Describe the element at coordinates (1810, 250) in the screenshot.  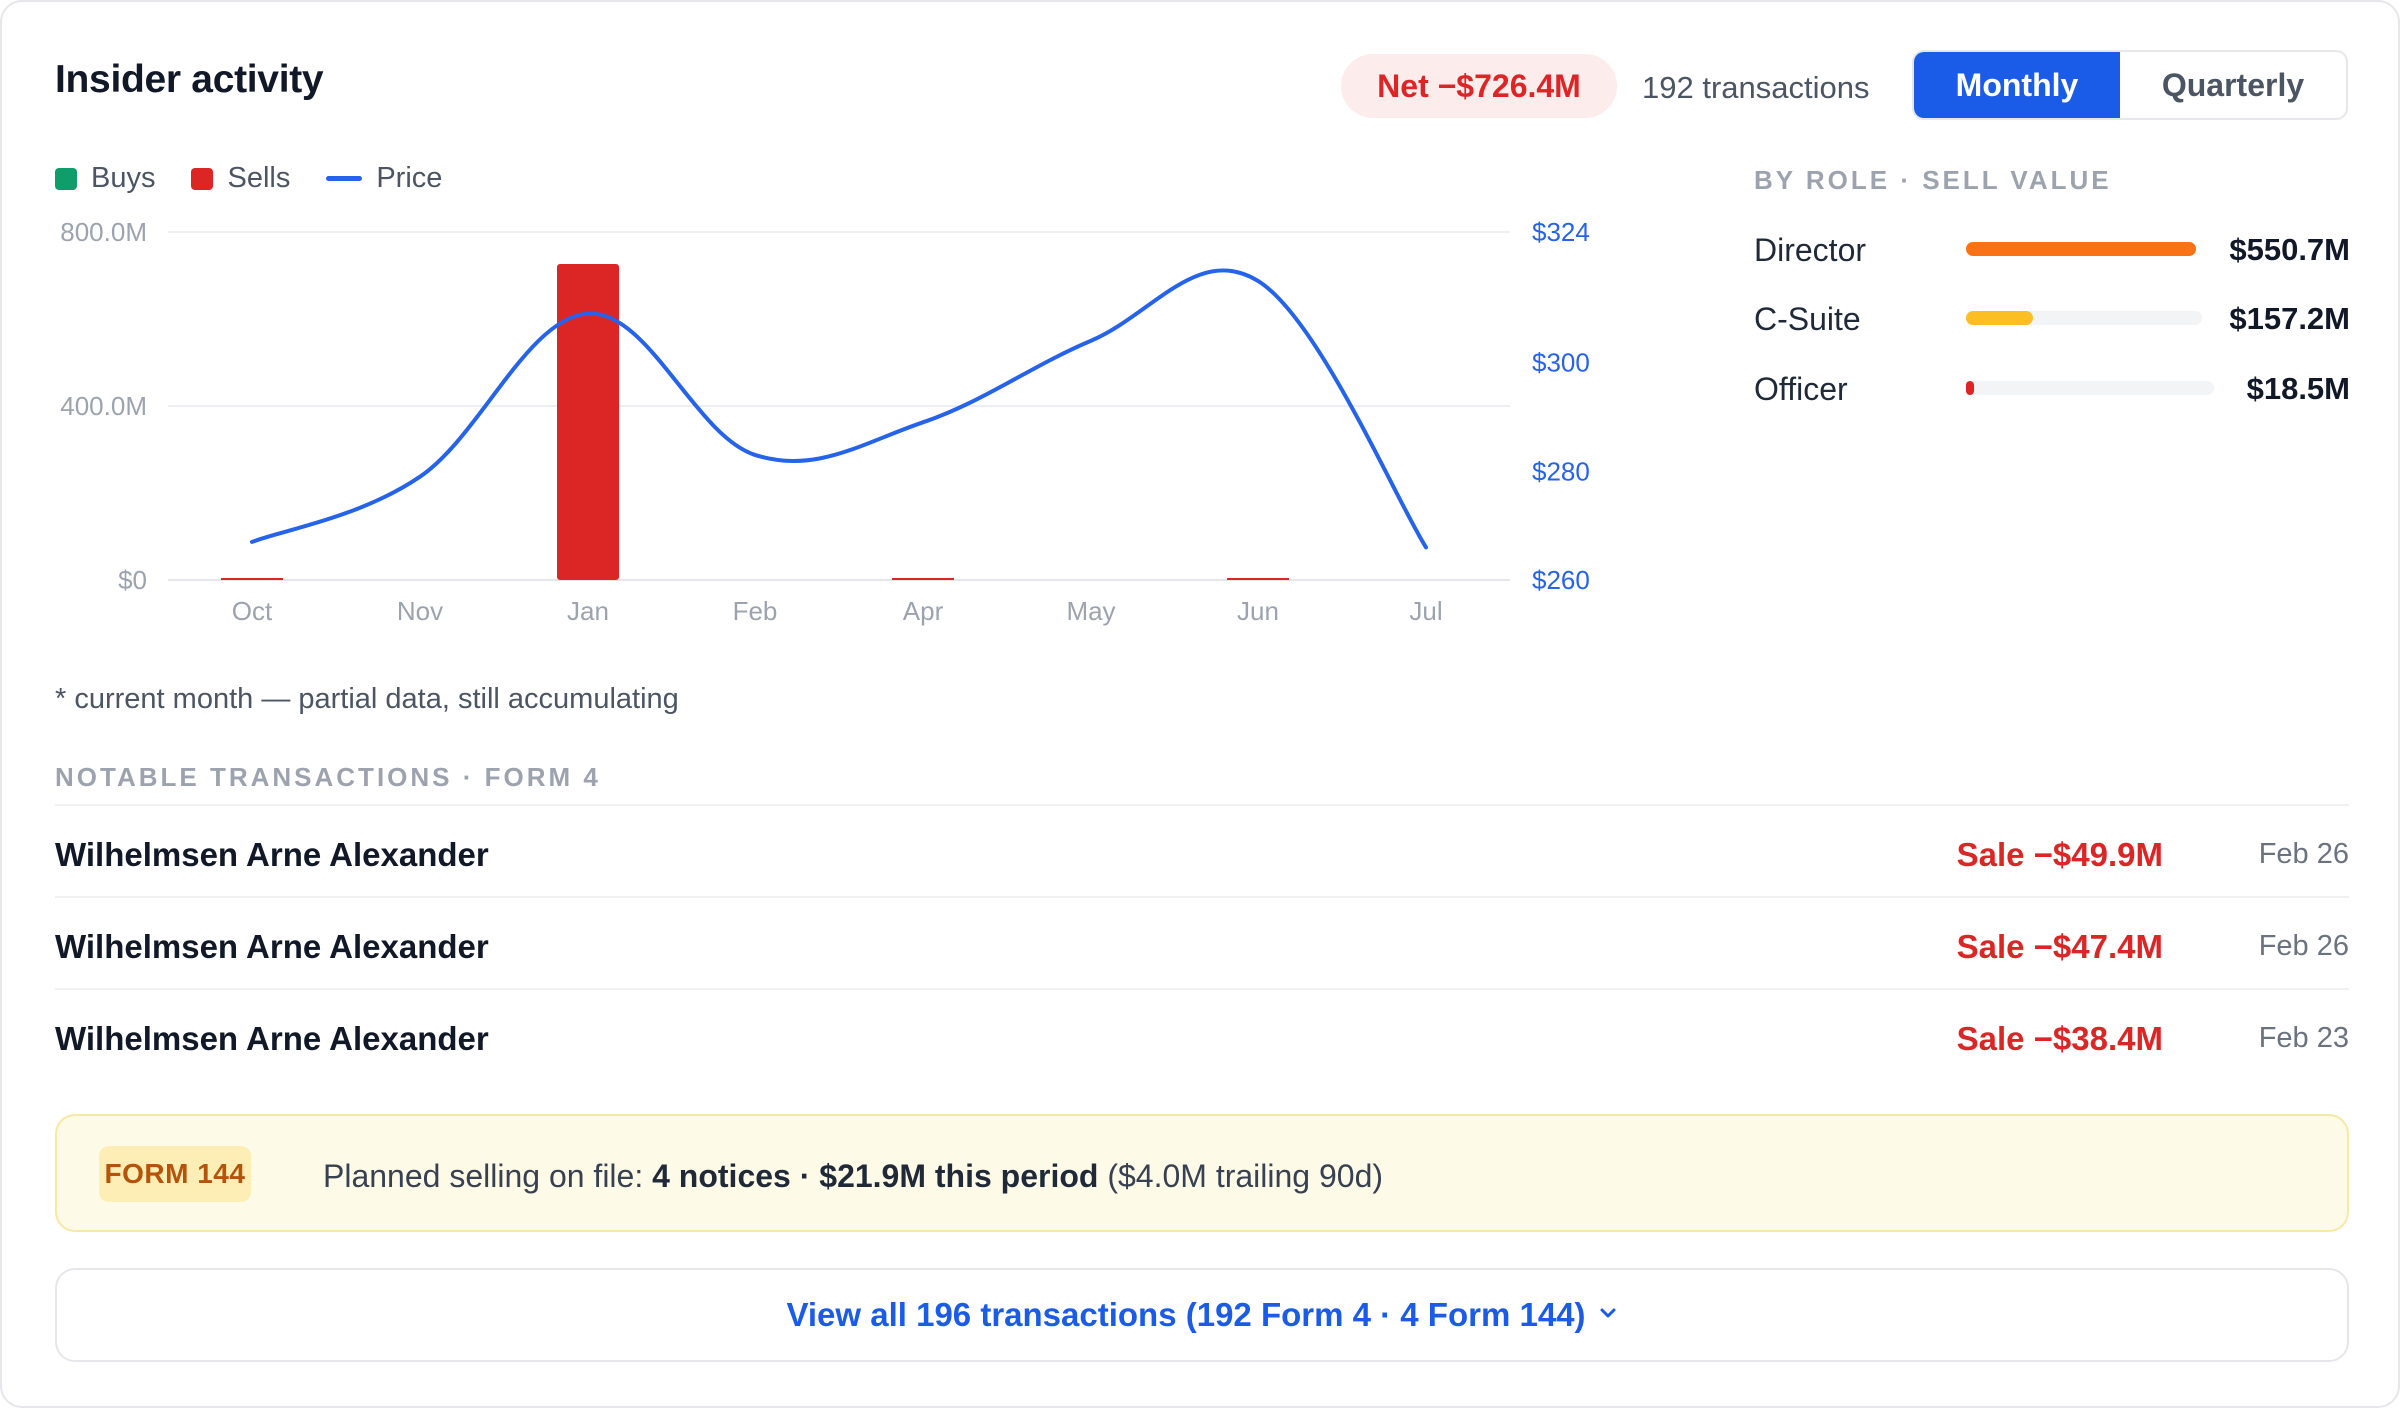
I see `role-label: Director` at that location.